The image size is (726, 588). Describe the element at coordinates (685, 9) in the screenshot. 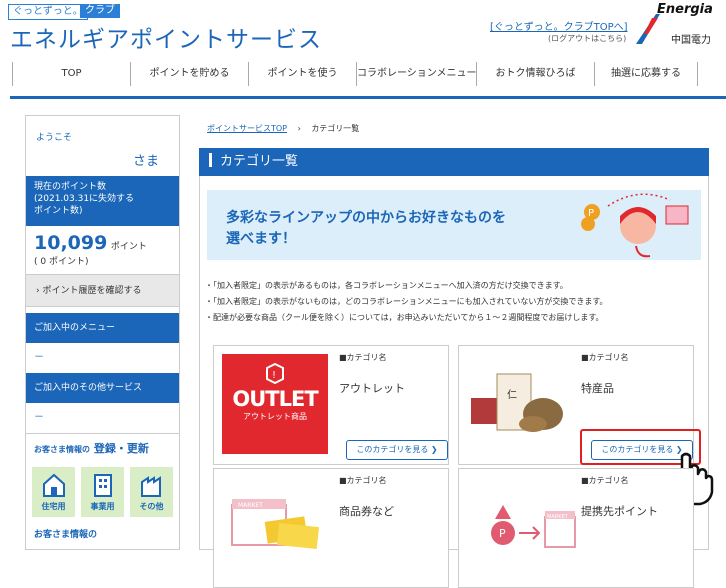

I see `brand-name: Energia` at that location.